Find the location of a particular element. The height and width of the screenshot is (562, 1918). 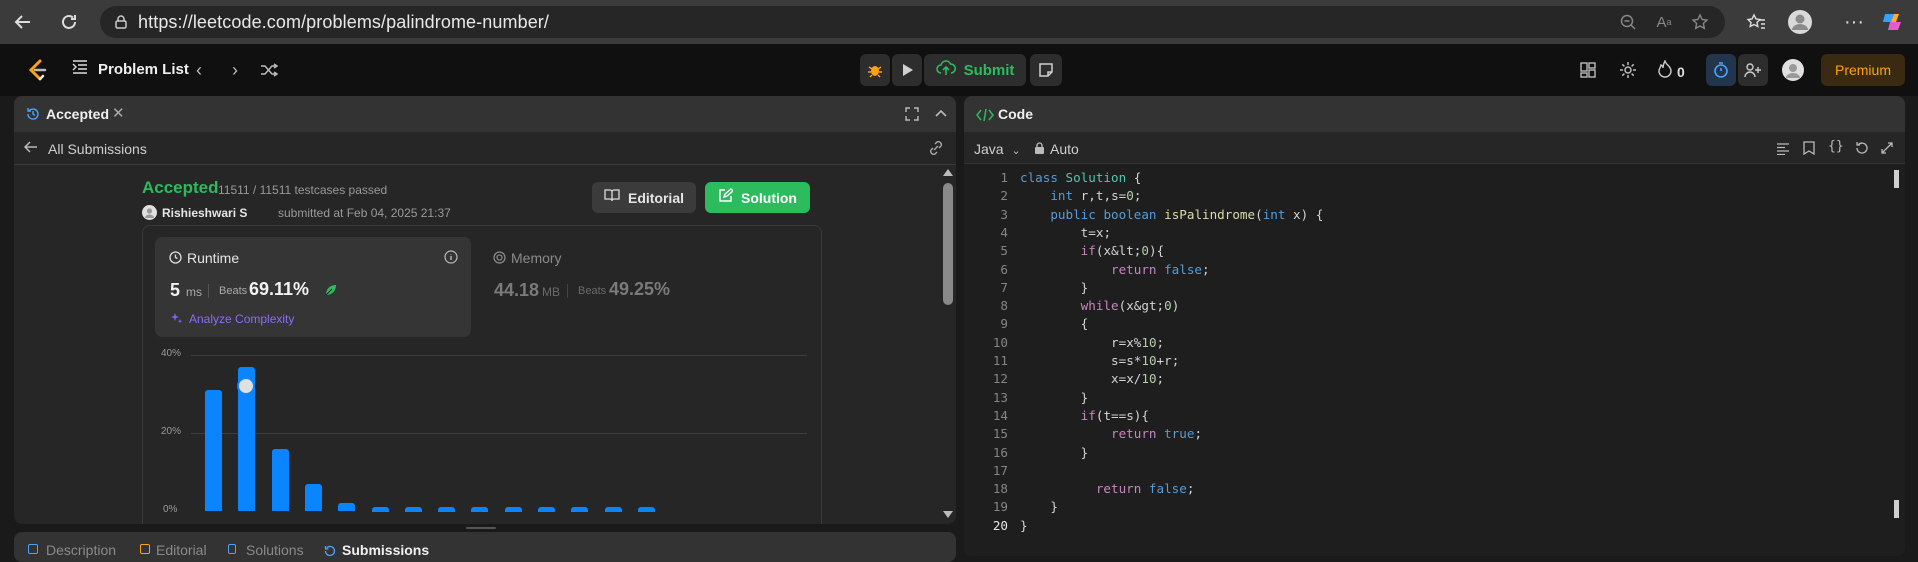

submit-button: Submit is located at coordinates (975, 70).